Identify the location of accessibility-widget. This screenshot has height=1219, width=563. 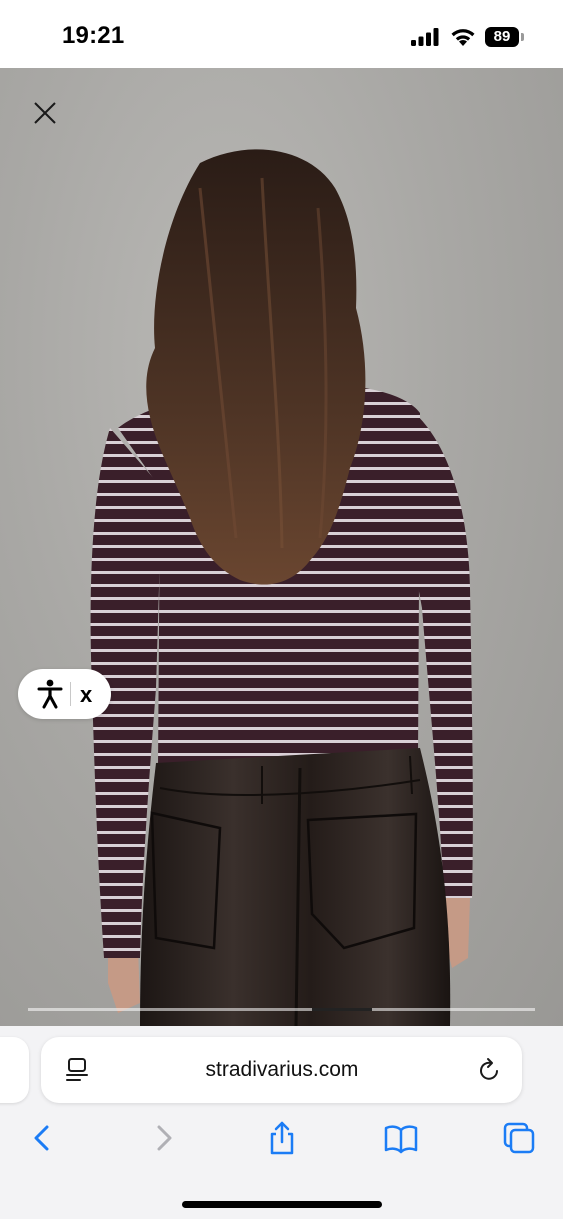
(64, 694).